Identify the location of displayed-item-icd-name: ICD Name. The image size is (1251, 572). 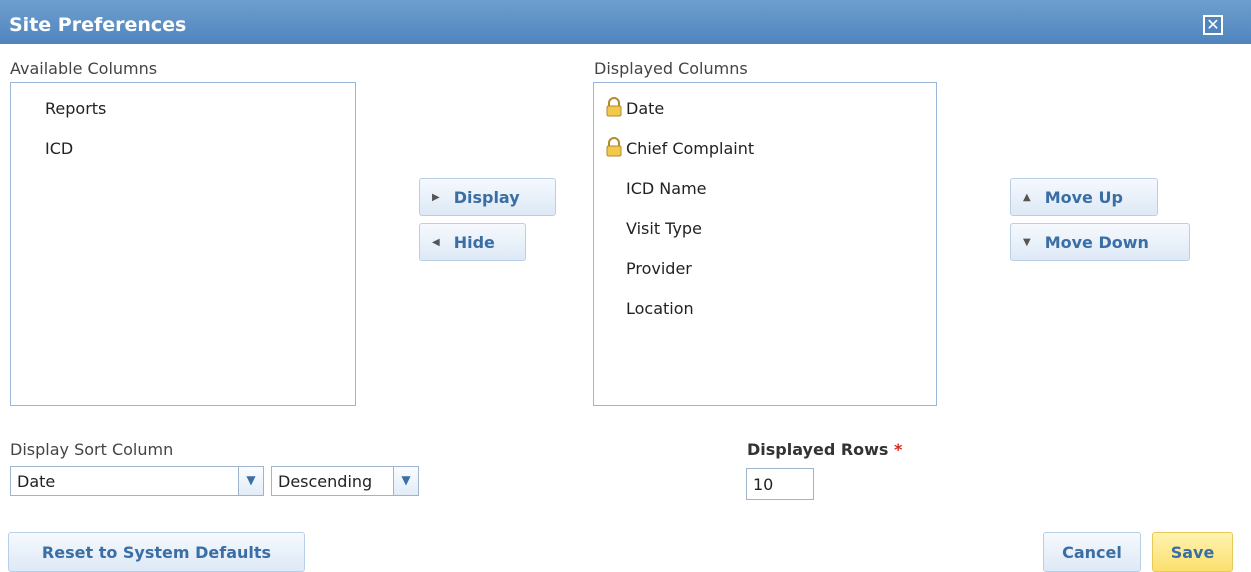
(781, 188).